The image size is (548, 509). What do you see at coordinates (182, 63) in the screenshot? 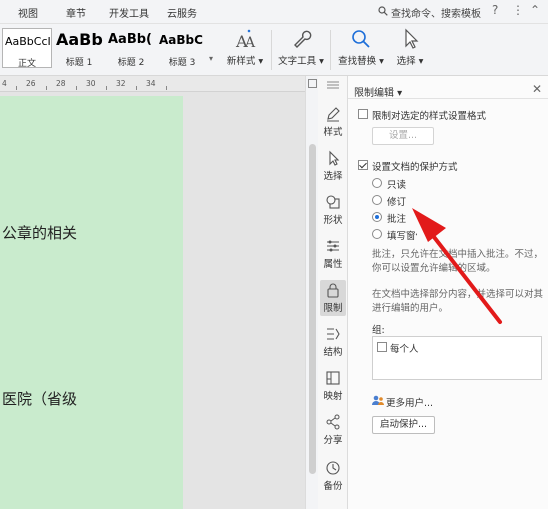
I see `style-label: 标题 3` at bounding box center [182, 63].